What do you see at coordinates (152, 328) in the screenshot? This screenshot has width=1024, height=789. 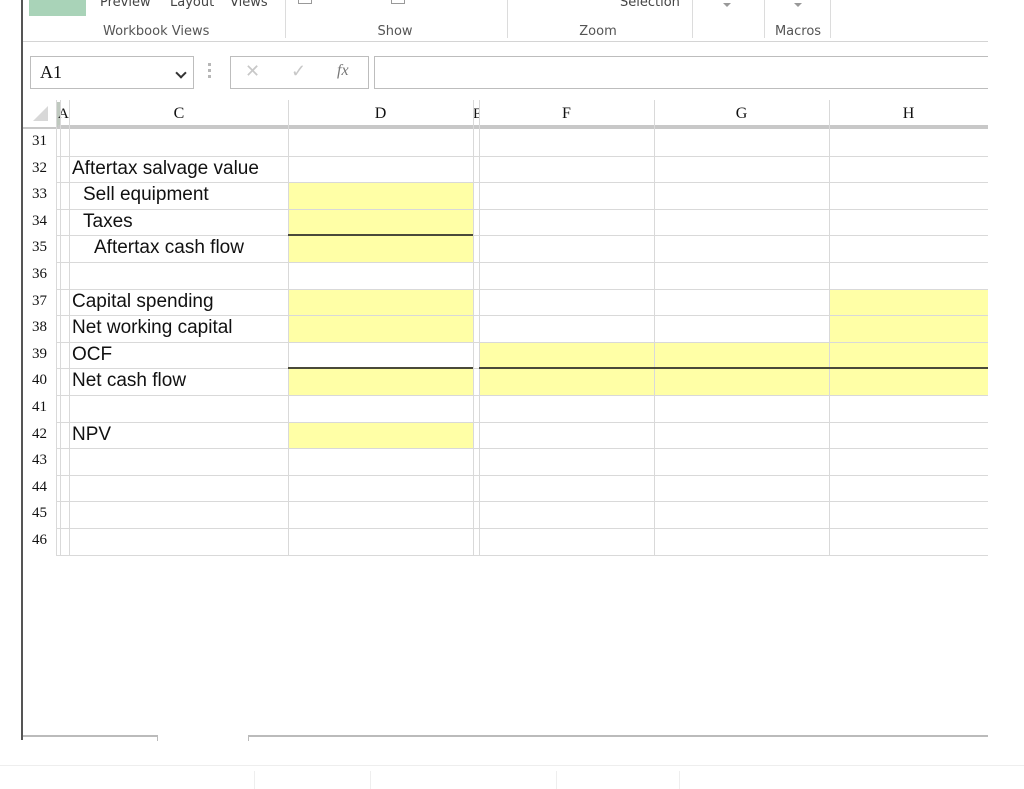 I see `row-label-cell: Net working capital` at bounding box center [152, 328].